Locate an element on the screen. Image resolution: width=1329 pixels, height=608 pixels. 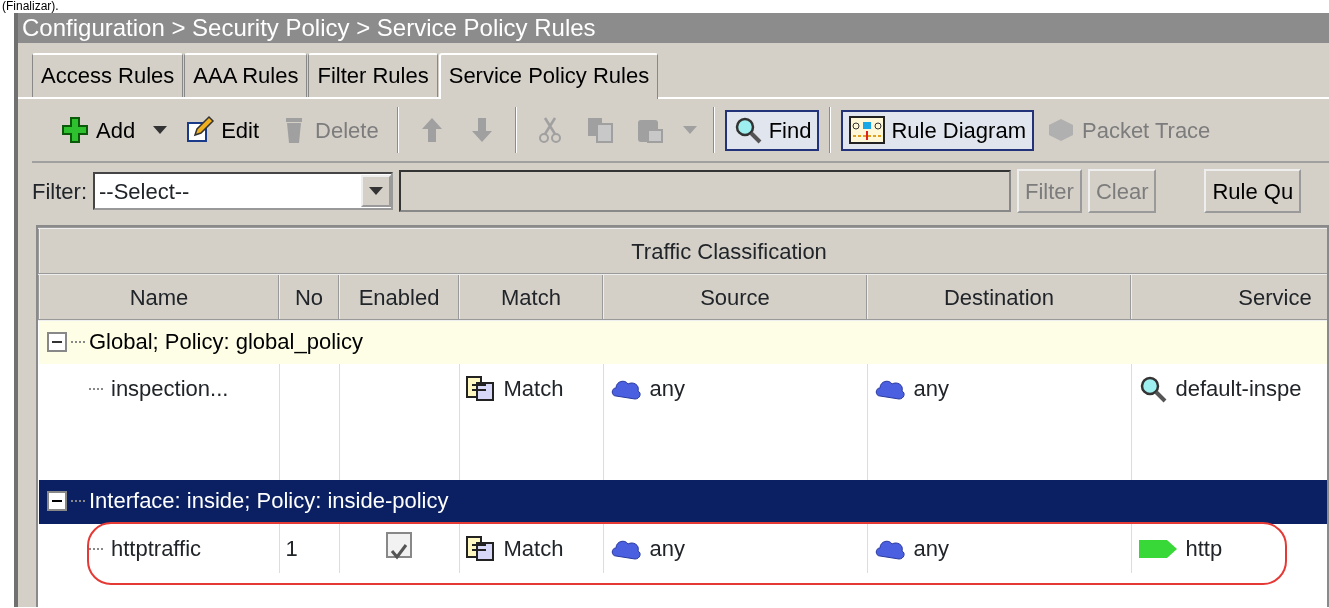
column-header: Source is located at coordinates (735, 297).